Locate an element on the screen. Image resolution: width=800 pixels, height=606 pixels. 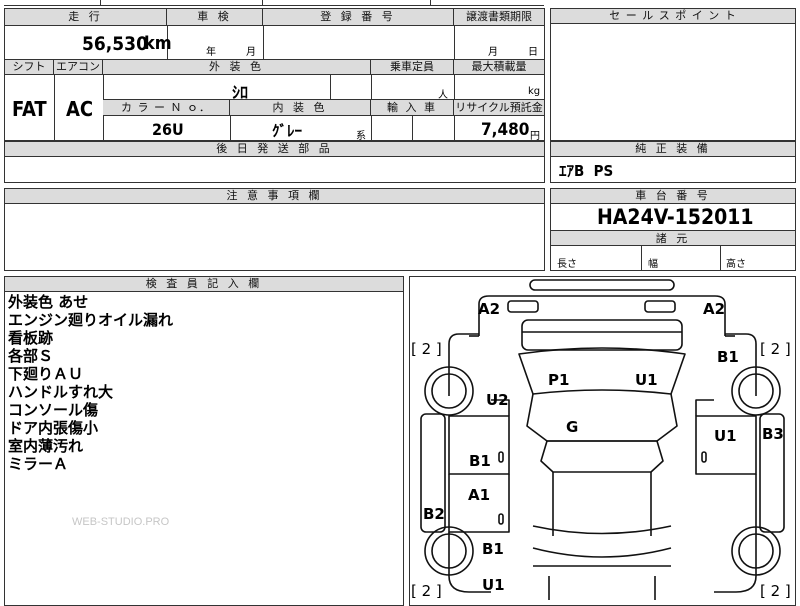
shift-value: FAT is located at coordinates (29, 109).